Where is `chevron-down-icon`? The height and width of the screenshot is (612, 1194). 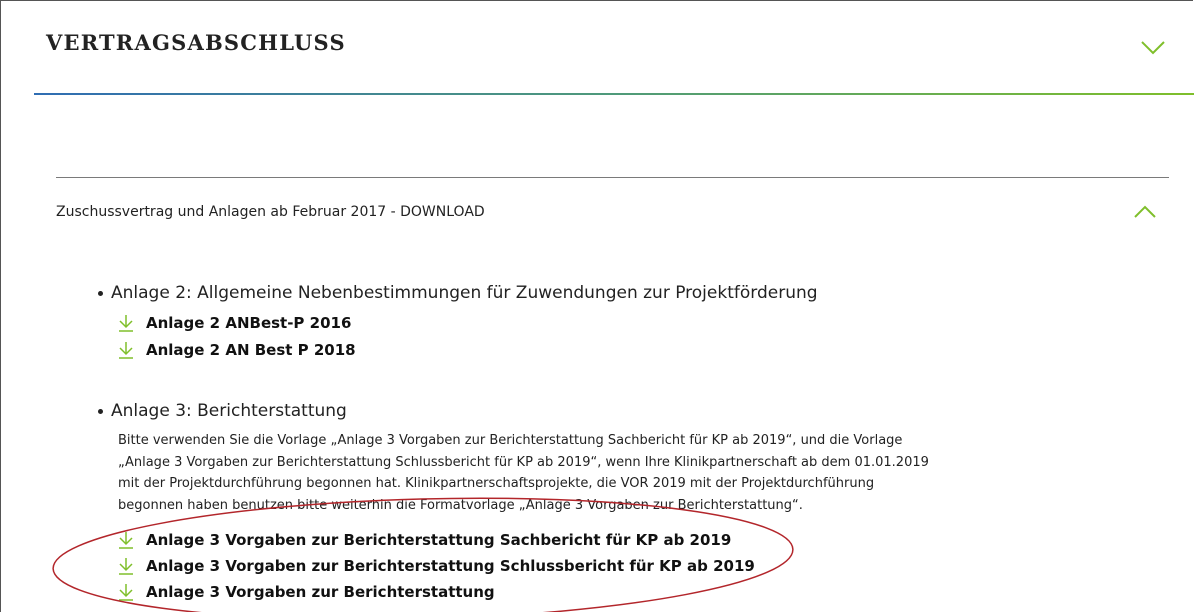 chevron-down-icon is located at coordinates (1153, 48).